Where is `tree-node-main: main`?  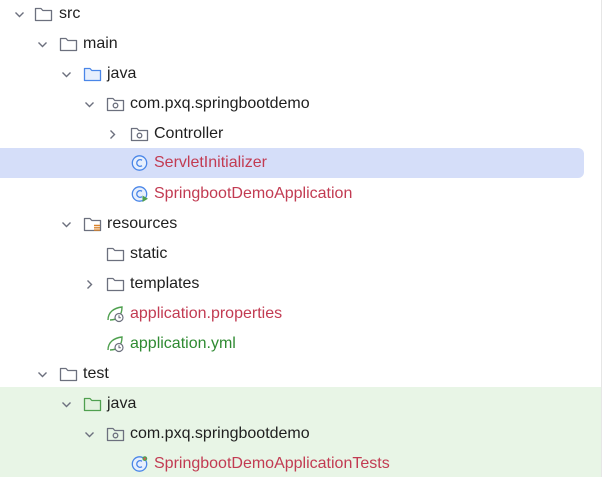
tree-node-main: main is located at coordinates (300, 44).